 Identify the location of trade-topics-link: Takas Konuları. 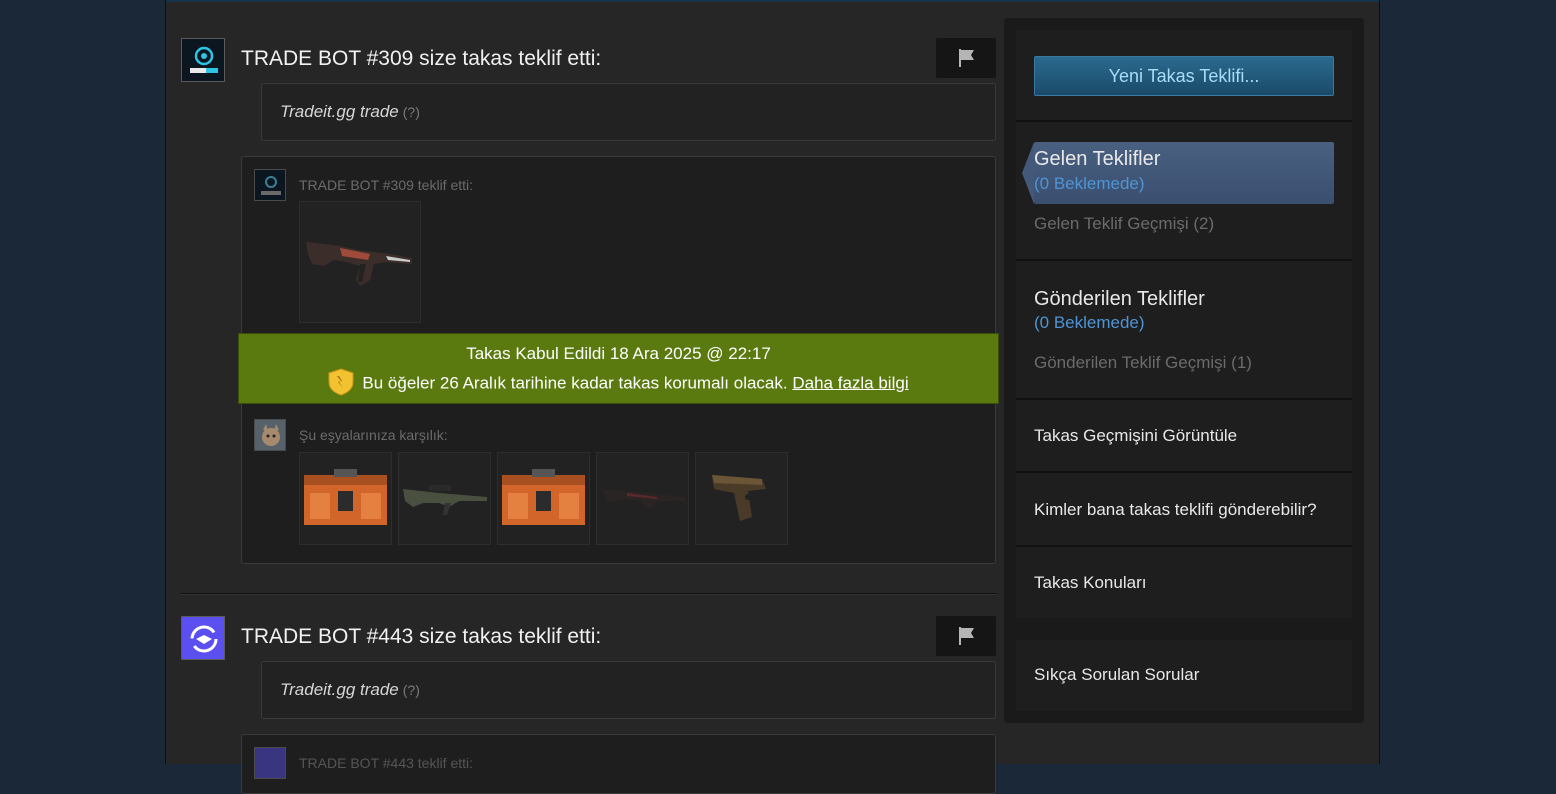
(1090, 583).